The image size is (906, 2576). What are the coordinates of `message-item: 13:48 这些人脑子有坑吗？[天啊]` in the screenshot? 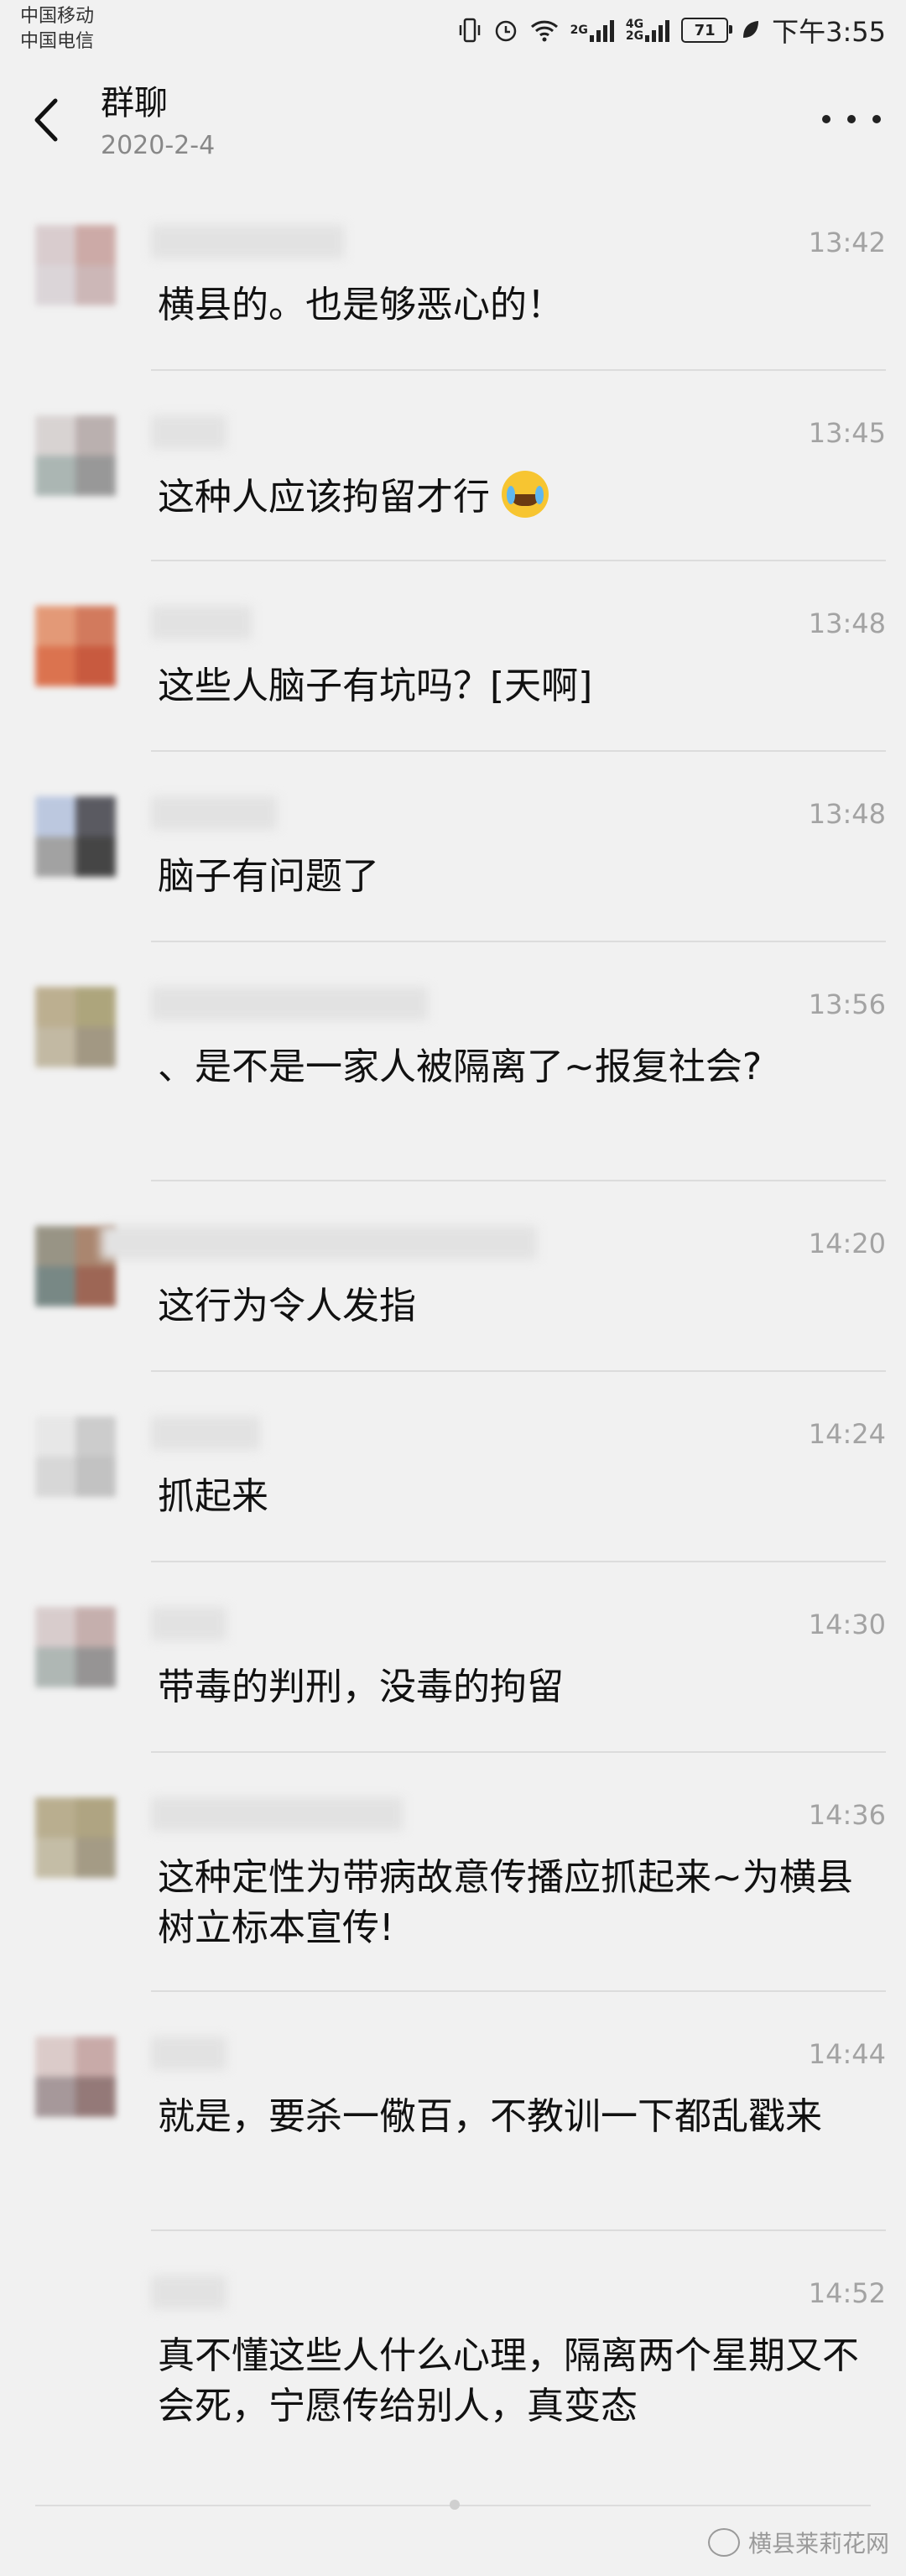 It's located at (453, 673).